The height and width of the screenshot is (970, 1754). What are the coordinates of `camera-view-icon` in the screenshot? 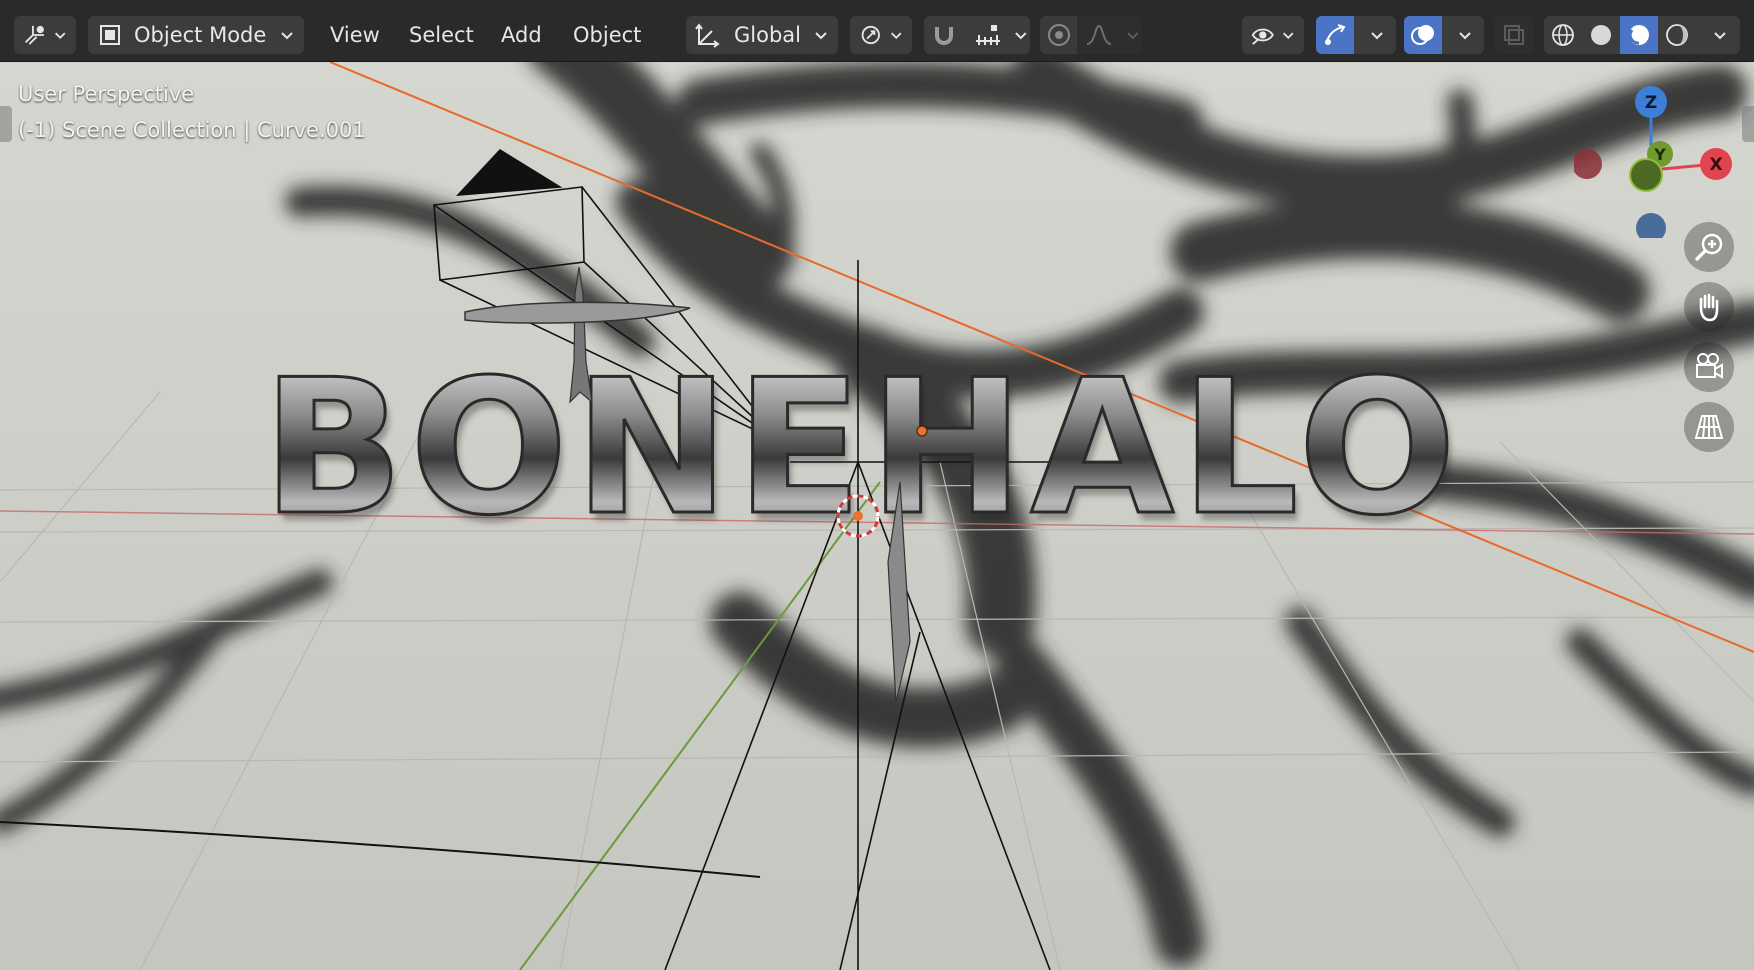 It's located at (1709, 366).